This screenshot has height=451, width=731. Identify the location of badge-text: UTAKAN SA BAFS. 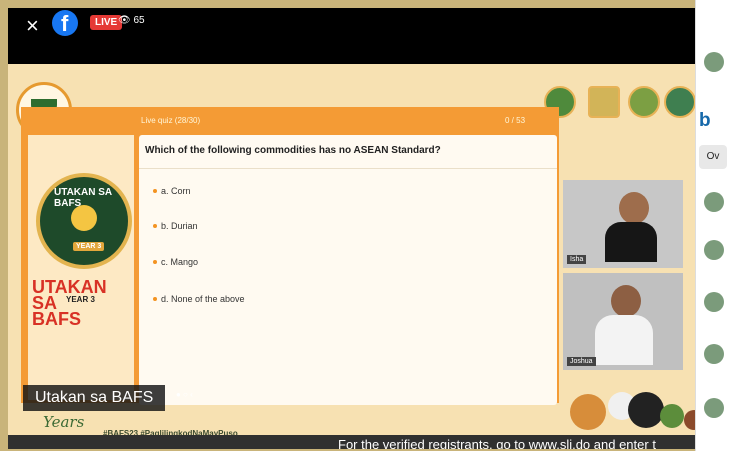
(83, 198).